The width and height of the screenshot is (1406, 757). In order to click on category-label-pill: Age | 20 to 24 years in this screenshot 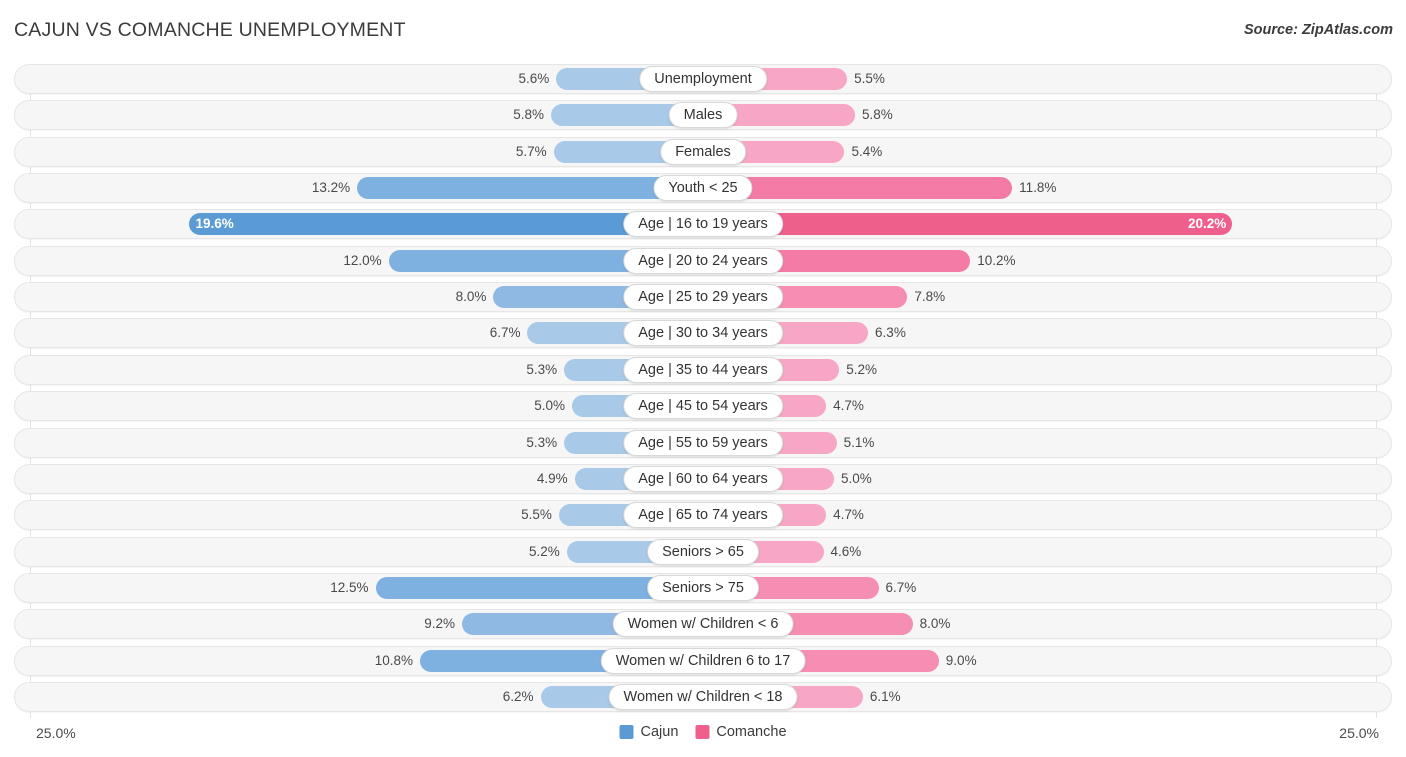, I will do `click(703, 260)`.